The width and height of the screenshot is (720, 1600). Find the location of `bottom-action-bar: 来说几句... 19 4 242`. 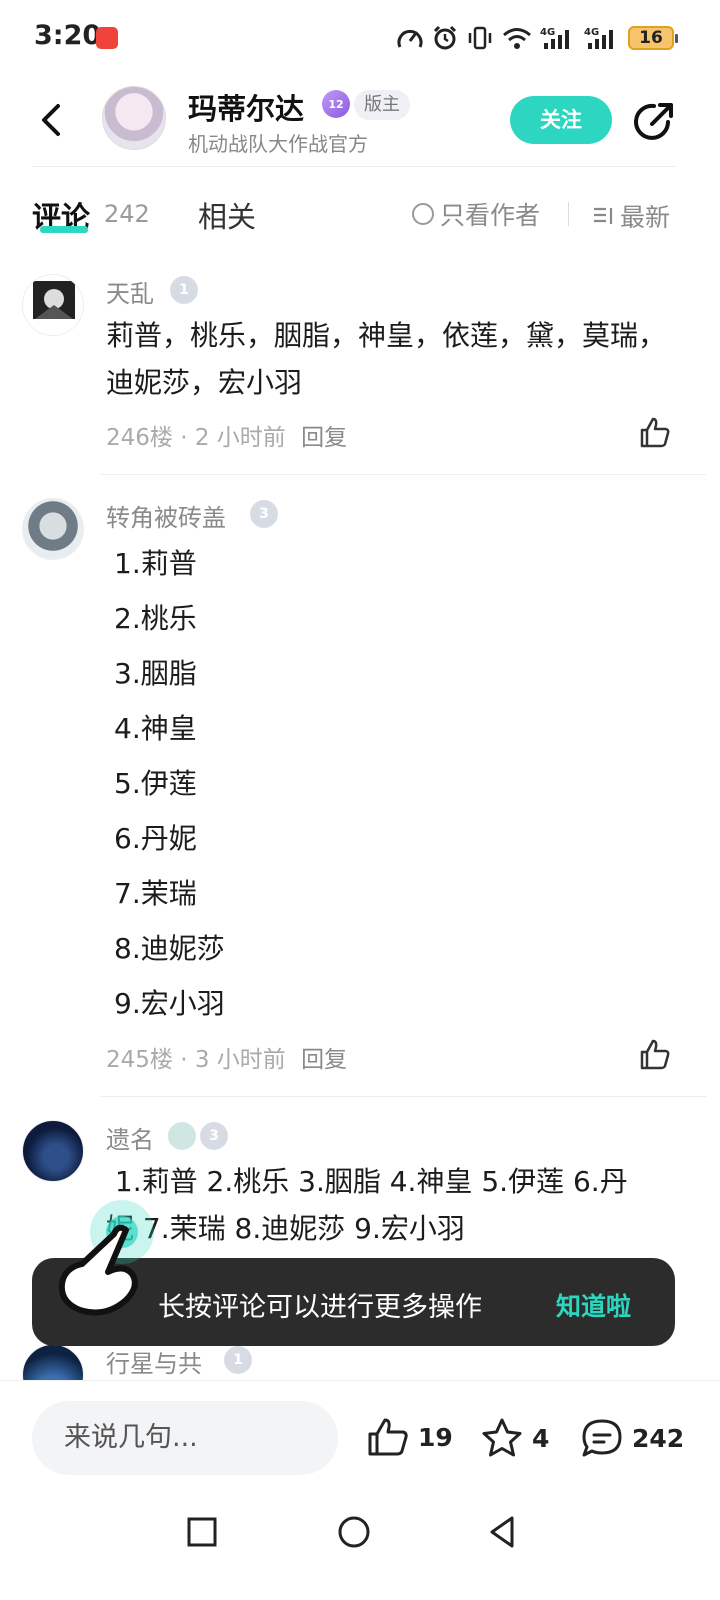

bottom-action-bar: 来说几句... 19 4 242 is located at coordinates (360, 1436).